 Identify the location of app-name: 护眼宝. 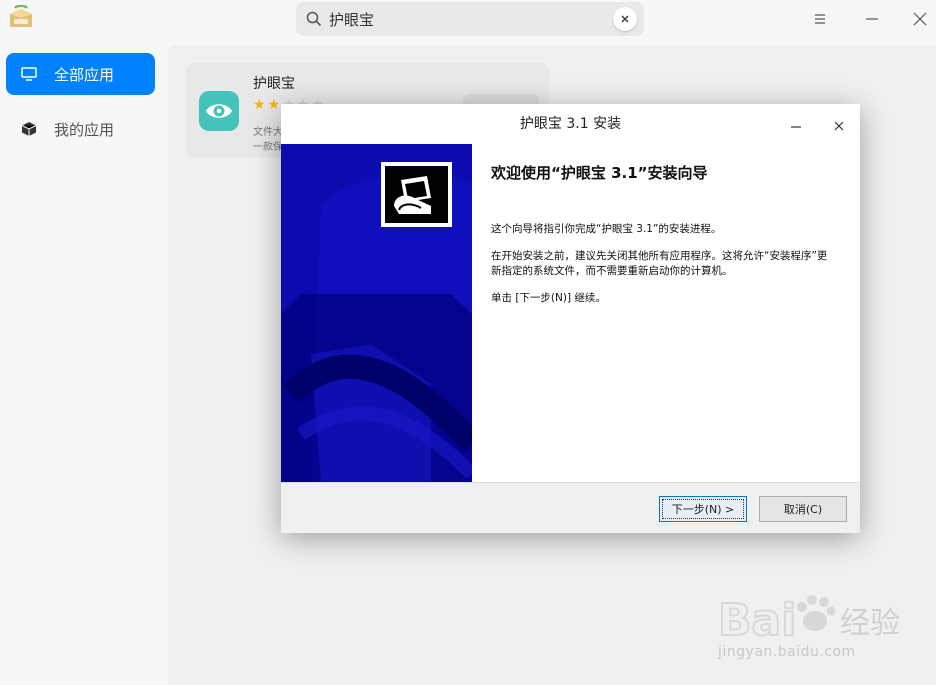
(274, 83).